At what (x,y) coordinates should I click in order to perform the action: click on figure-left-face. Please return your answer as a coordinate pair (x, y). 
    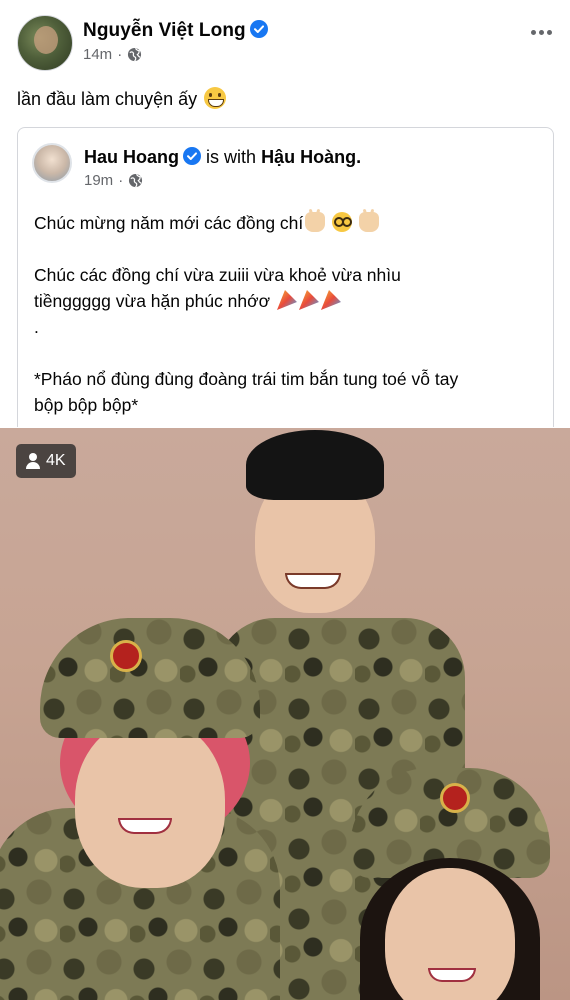
    Looking at the image, I should click on (150, 803).